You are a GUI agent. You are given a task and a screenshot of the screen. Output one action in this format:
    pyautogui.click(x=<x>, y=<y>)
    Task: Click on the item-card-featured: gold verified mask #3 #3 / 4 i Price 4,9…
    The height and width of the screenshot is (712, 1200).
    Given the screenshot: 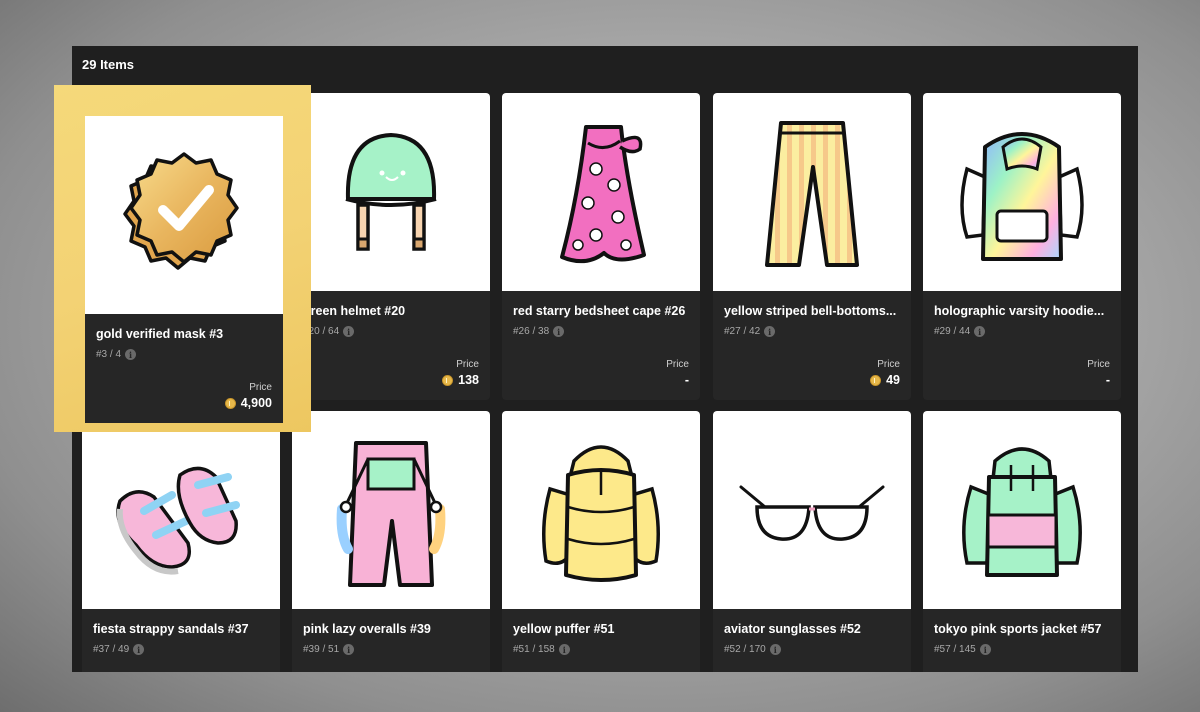 What is the action you would take?
    pyautogui.click(x=184, y=269)
    